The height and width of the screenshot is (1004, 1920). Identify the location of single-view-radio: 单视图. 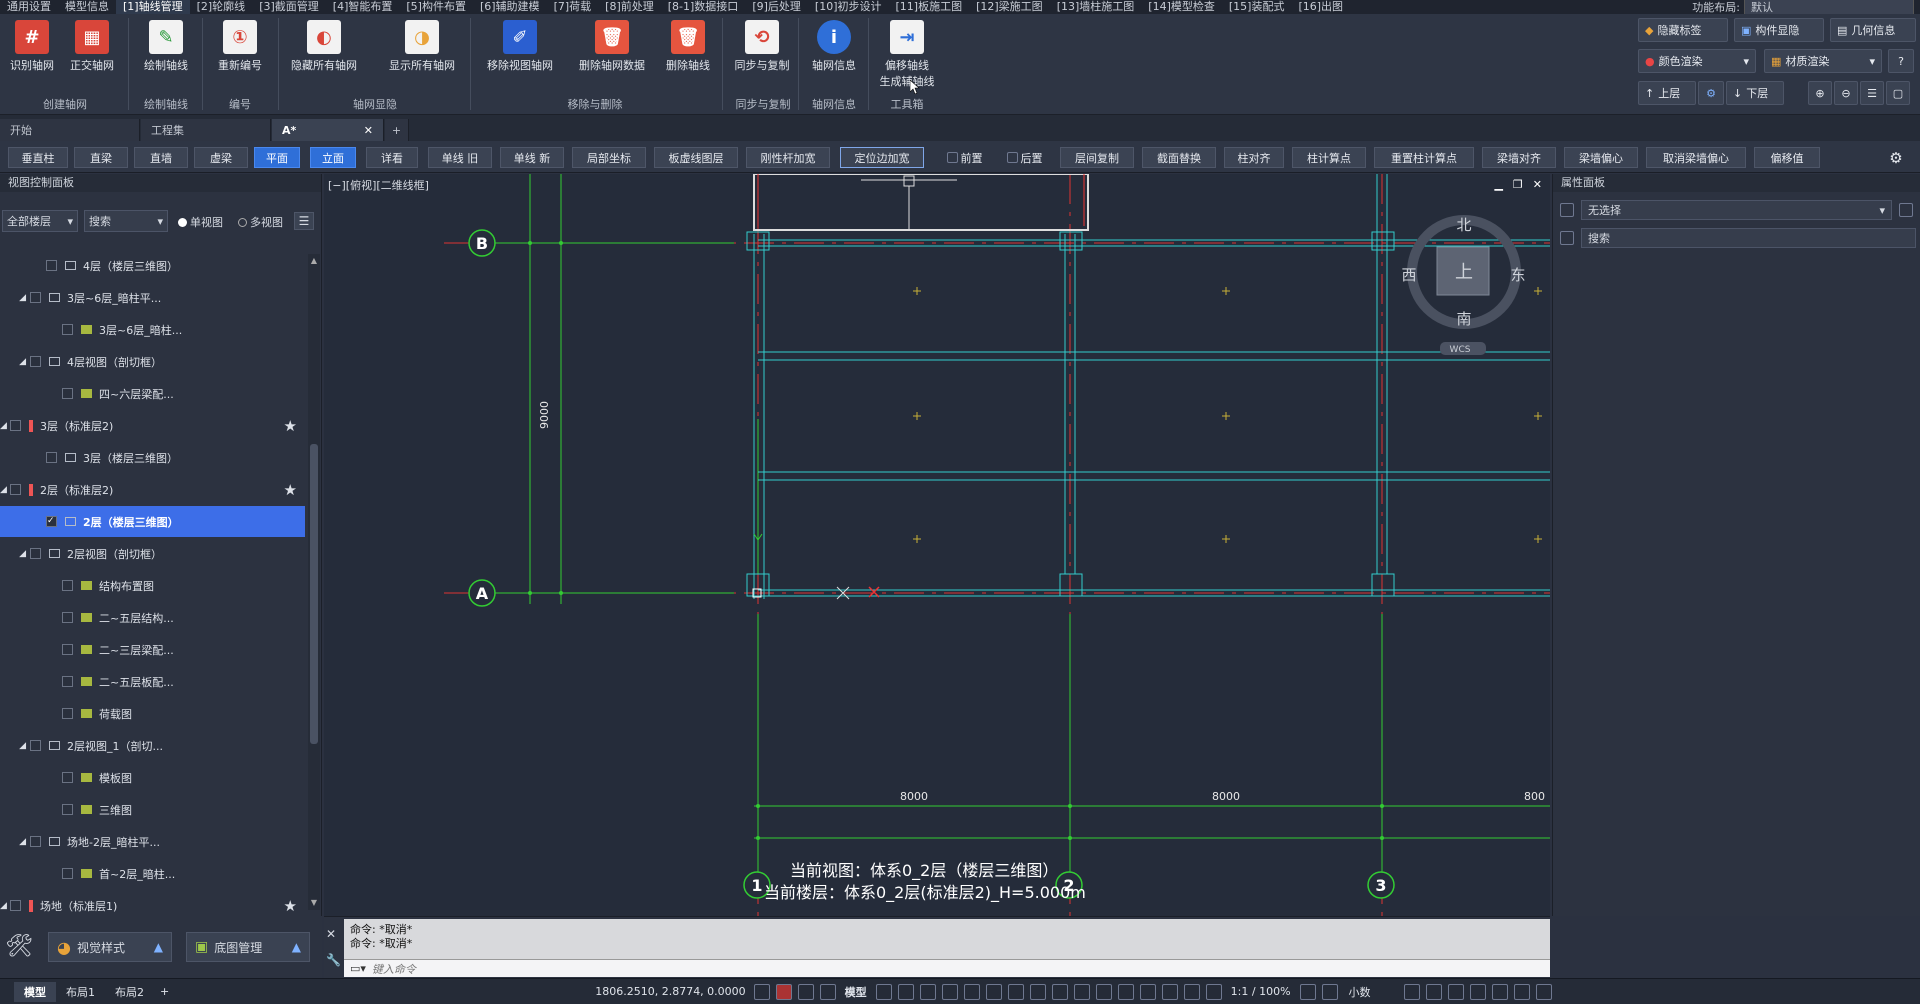
(200, 222).